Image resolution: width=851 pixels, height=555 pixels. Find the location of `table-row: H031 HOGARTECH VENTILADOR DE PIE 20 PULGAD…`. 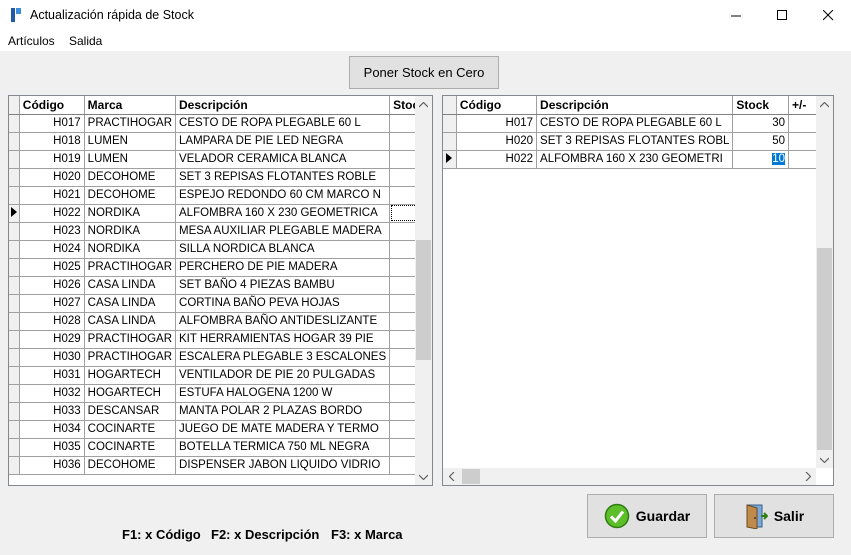

table-row: H031 HOGARTECH VENTILADOR DE PIE 20 PULGAD… is located at coordinates (220, 375).